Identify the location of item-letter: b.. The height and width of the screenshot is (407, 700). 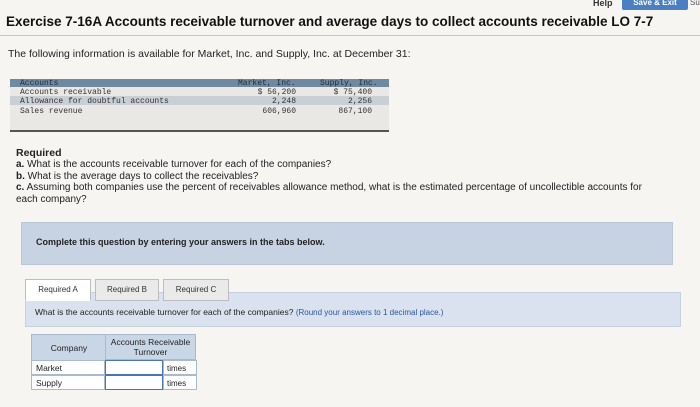
(20, 176).